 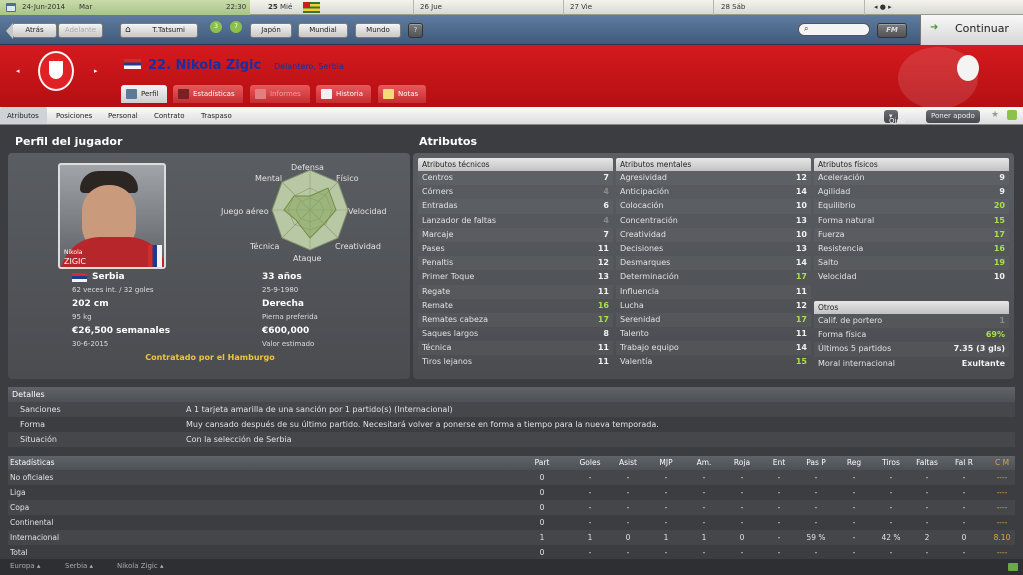 What do you see at coordinates (590, 463) in the screenshot?
I see `stats-col-header: Goles` at bounding box center [590, 463].